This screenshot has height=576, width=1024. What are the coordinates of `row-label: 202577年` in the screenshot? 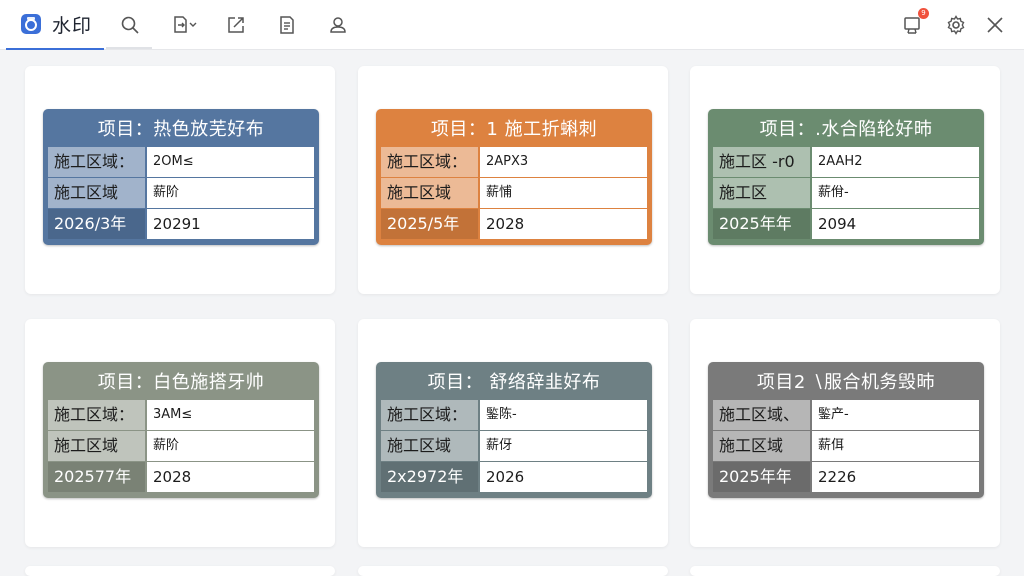 It's located at (96, 477).